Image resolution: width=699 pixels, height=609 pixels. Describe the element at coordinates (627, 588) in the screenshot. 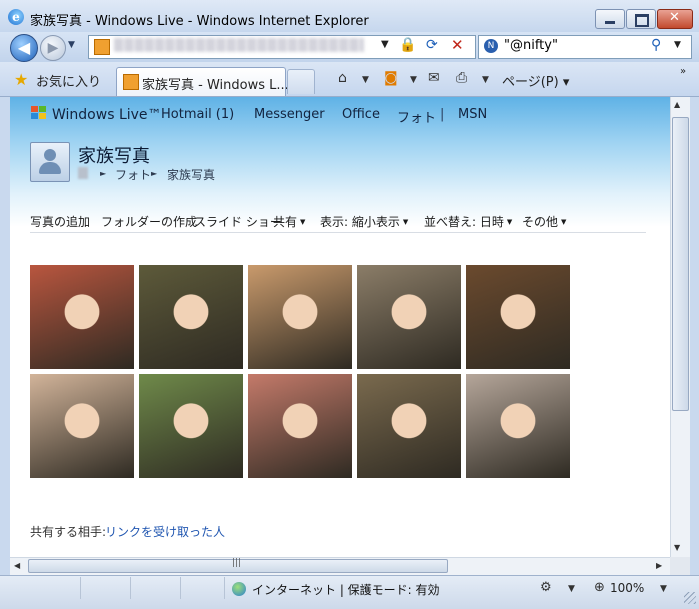

I see `zoom-level: 100%` at that location.